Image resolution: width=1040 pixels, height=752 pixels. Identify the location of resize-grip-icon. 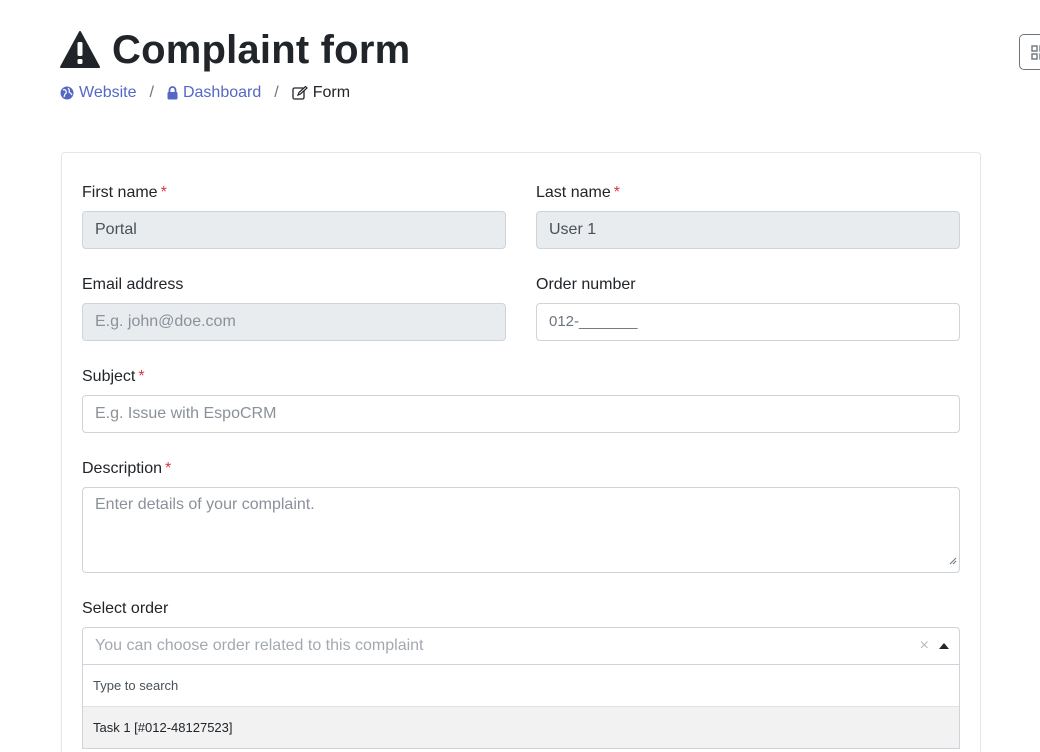
(953, 561).